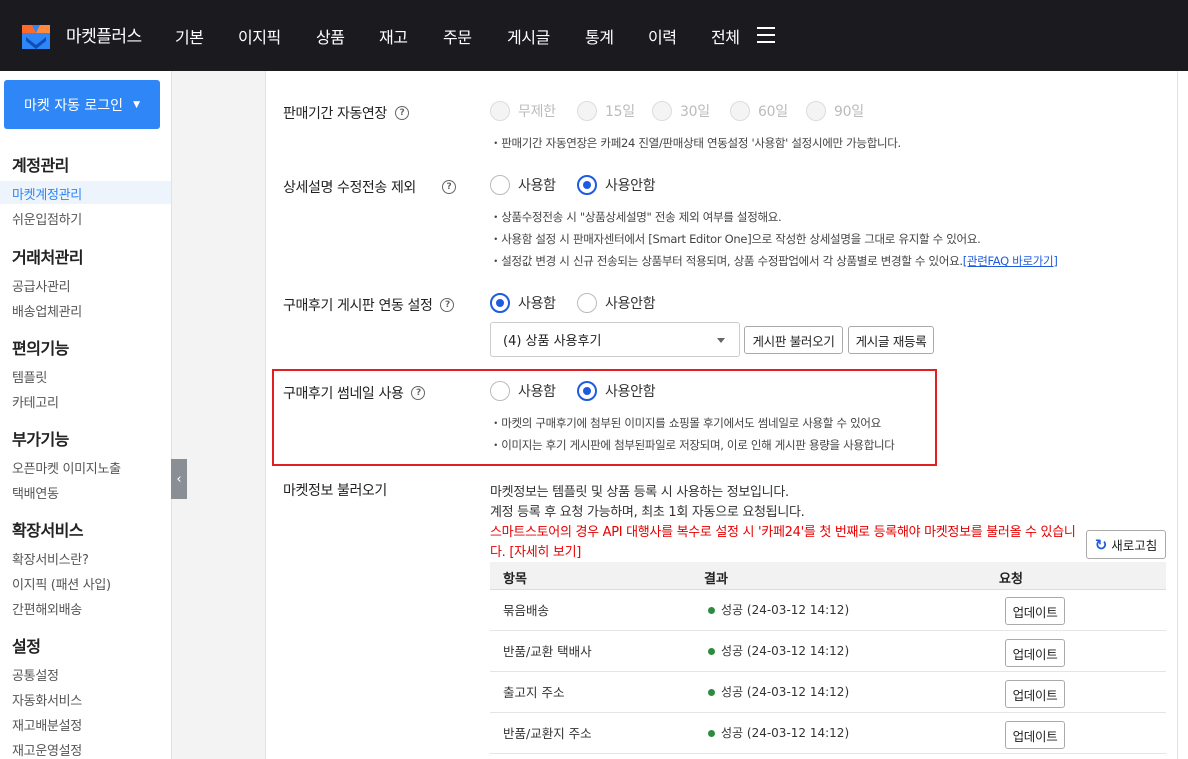 This screenshot has height=759, width=1188. What do you see at coordinates (179, 479) in the screenshot?
I see `collapse-sidebar-chevron-icon: ‹` at bounding box center [179, 479].